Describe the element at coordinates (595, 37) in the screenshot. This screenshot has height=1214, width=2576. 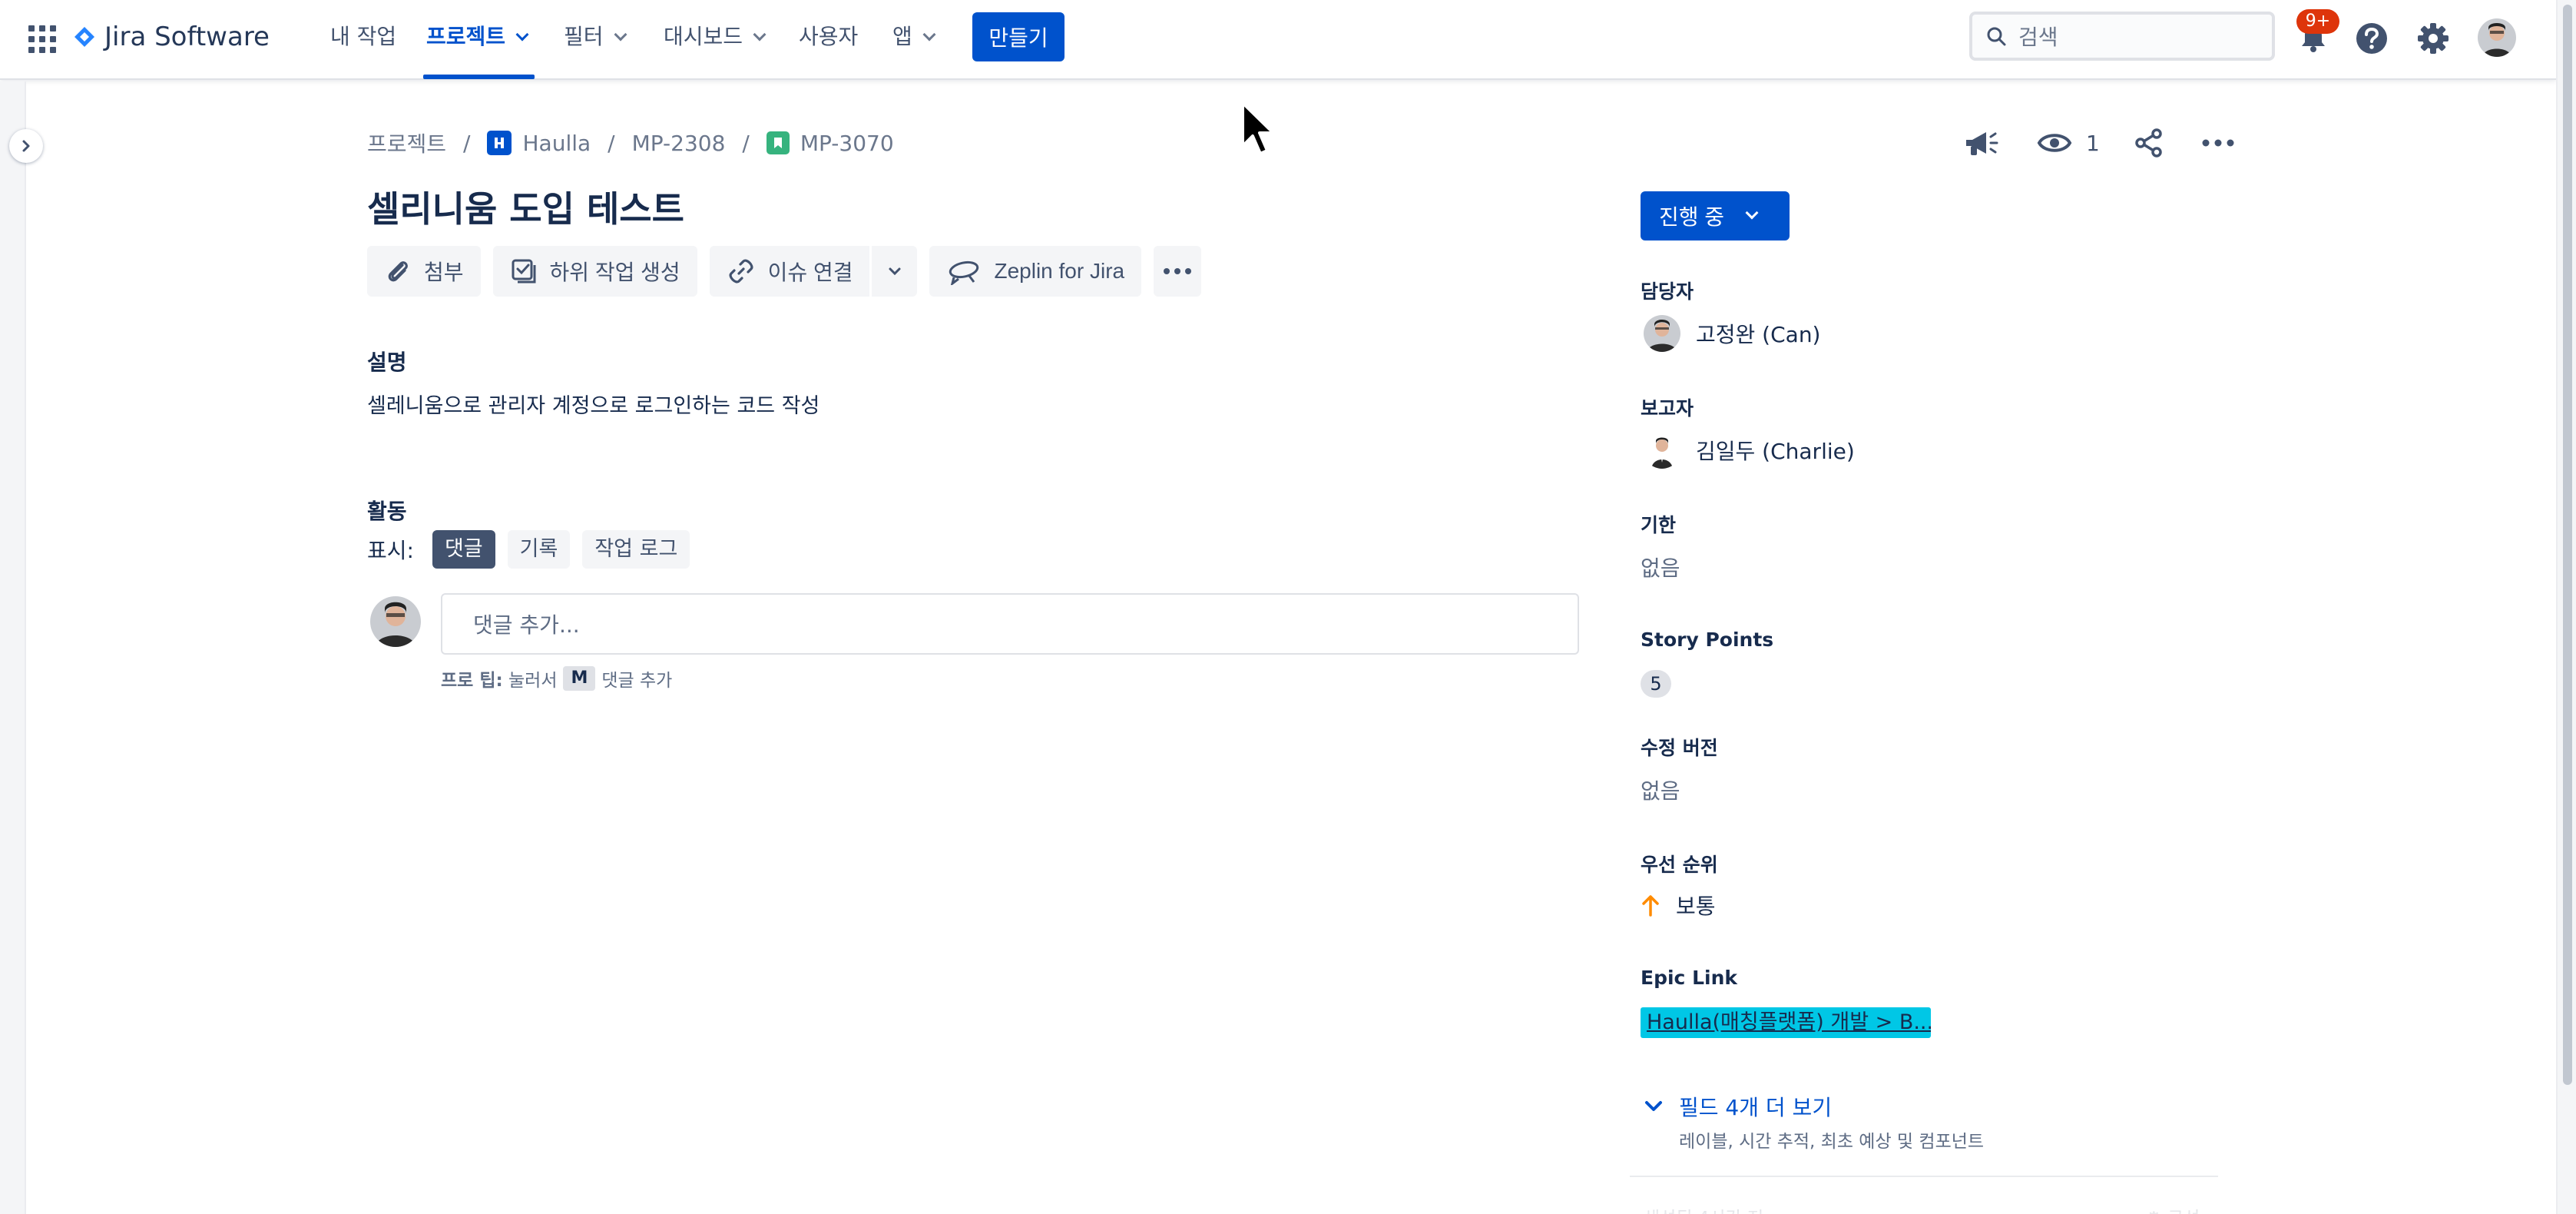
I see `nav-filters: 필터` at that location.